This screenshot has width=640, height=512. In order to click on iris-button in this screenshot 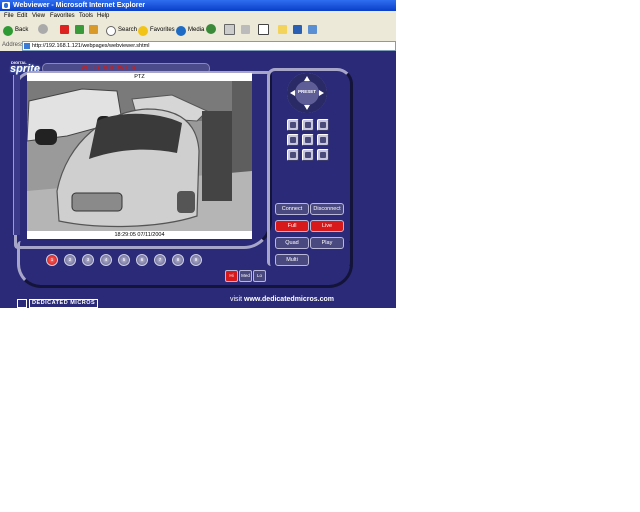, I will do `click(293, 140)`.